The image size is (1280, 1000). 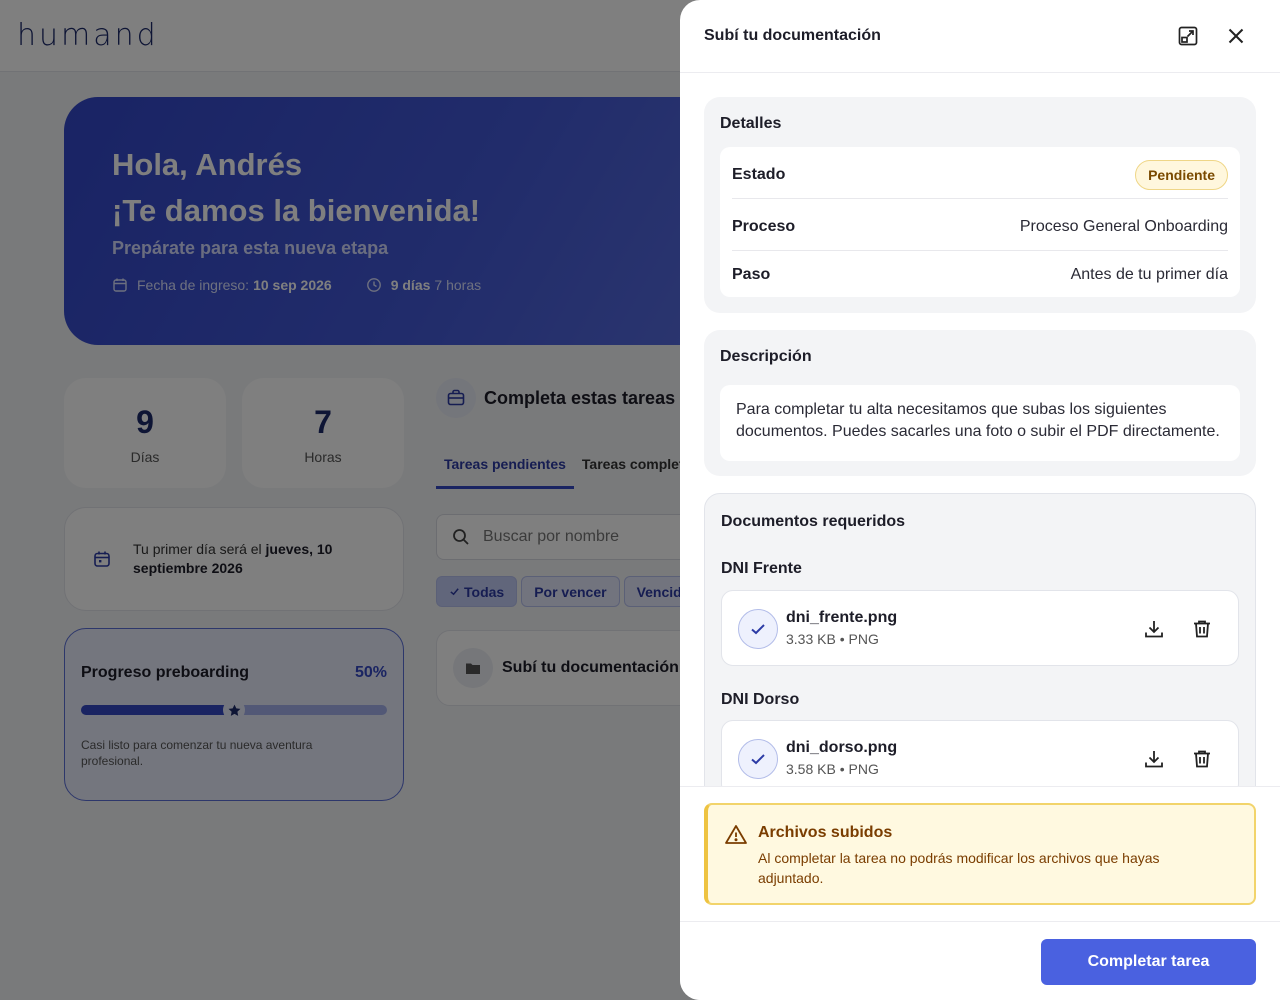 What do you see at coordinates (1181, 174) in the screenshot?
I see `status-badge: Pendiente` at bounding box center [1181, 174].